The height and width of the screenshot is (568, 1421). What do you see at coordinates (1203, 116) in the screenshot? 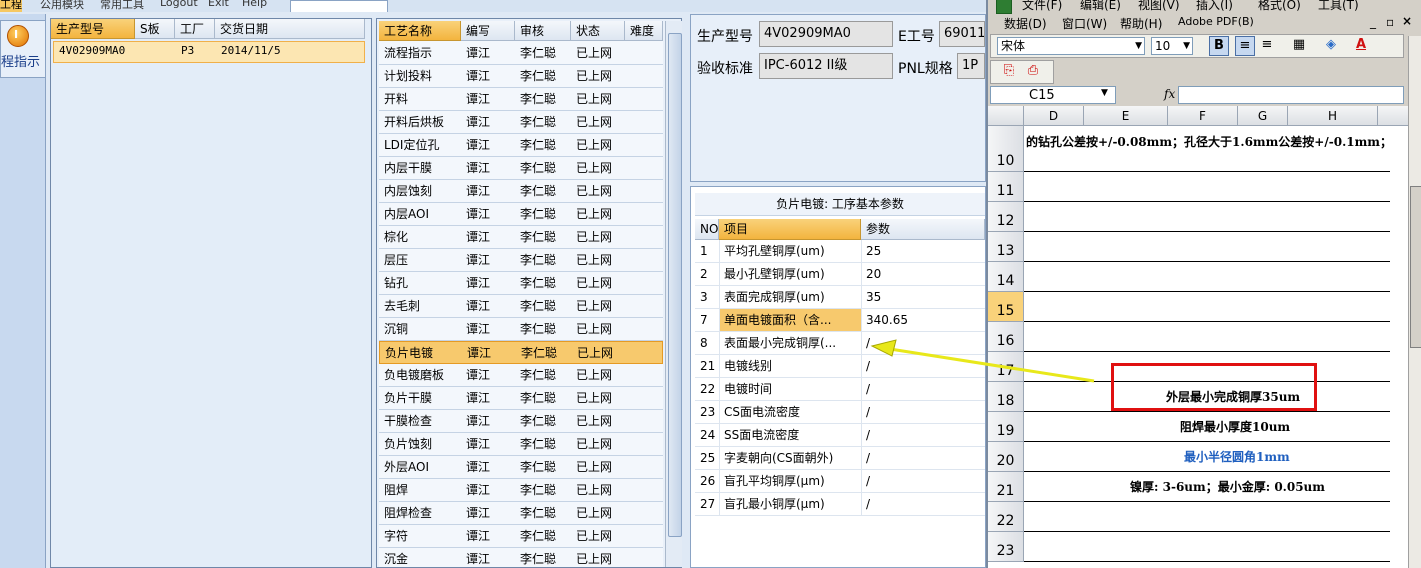
I see `col-header-f: F` at bounding box center [1203, 116].